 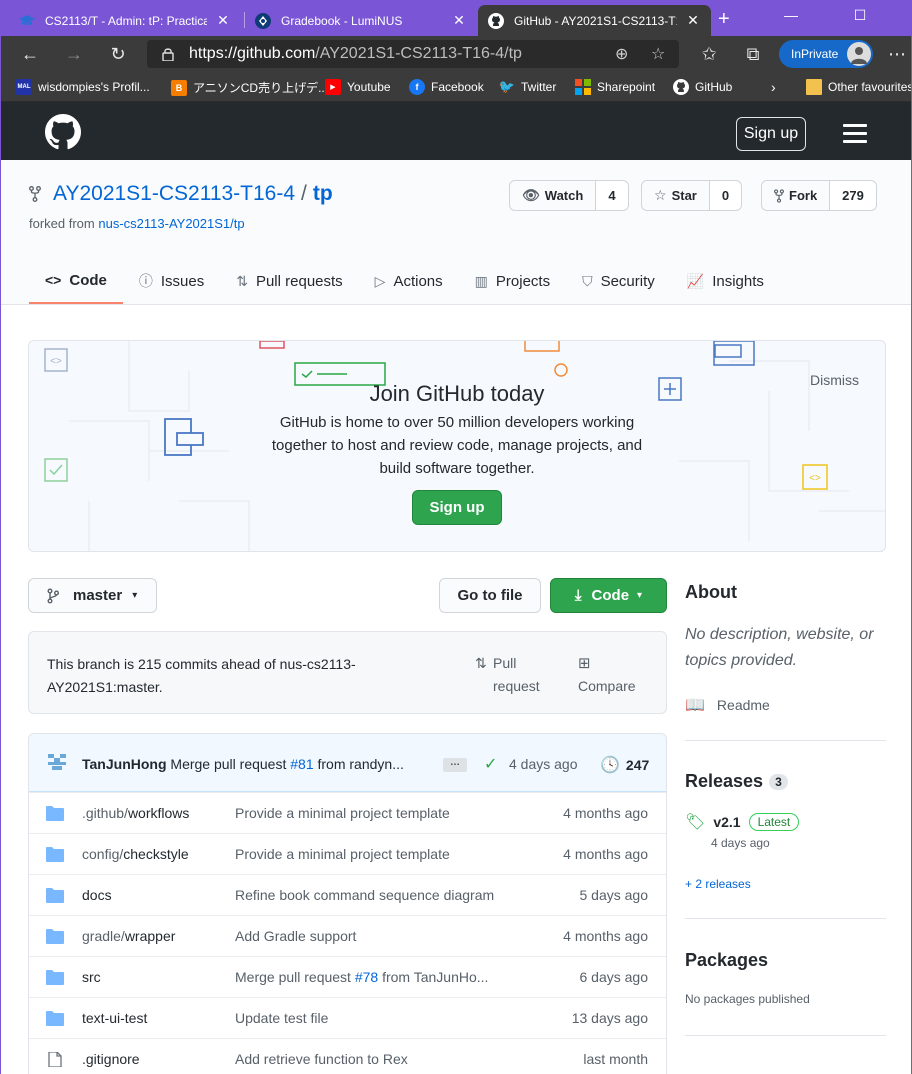 I want to click on file-name-link: docs, so click(x=97, y=895).